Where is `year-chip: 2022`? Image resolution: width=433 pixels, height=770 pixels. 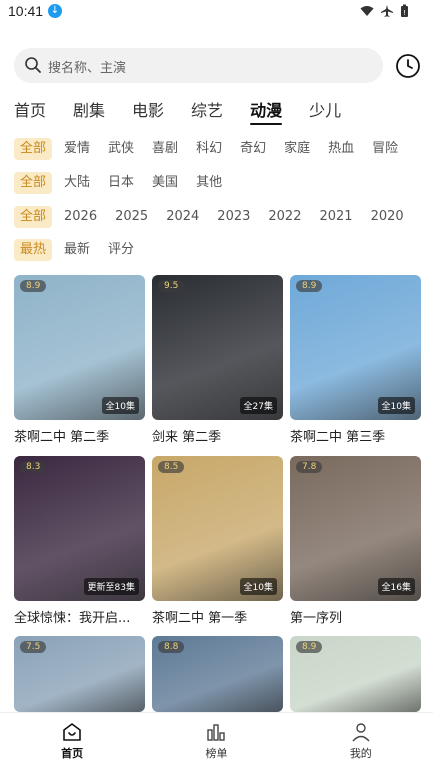
year-chip: 2022 is located at coordinates (284, 217).